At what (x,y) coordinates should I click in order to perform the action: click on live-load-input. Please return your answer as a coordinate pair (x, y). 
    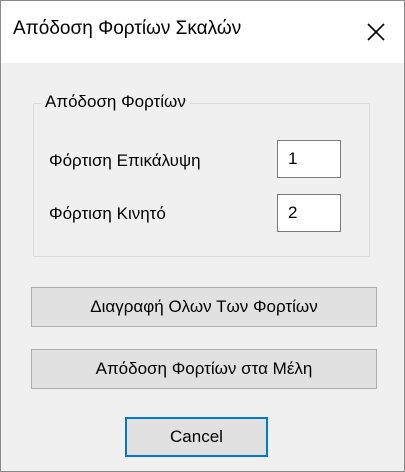
    Looking at the image, I should click on (309, 213).